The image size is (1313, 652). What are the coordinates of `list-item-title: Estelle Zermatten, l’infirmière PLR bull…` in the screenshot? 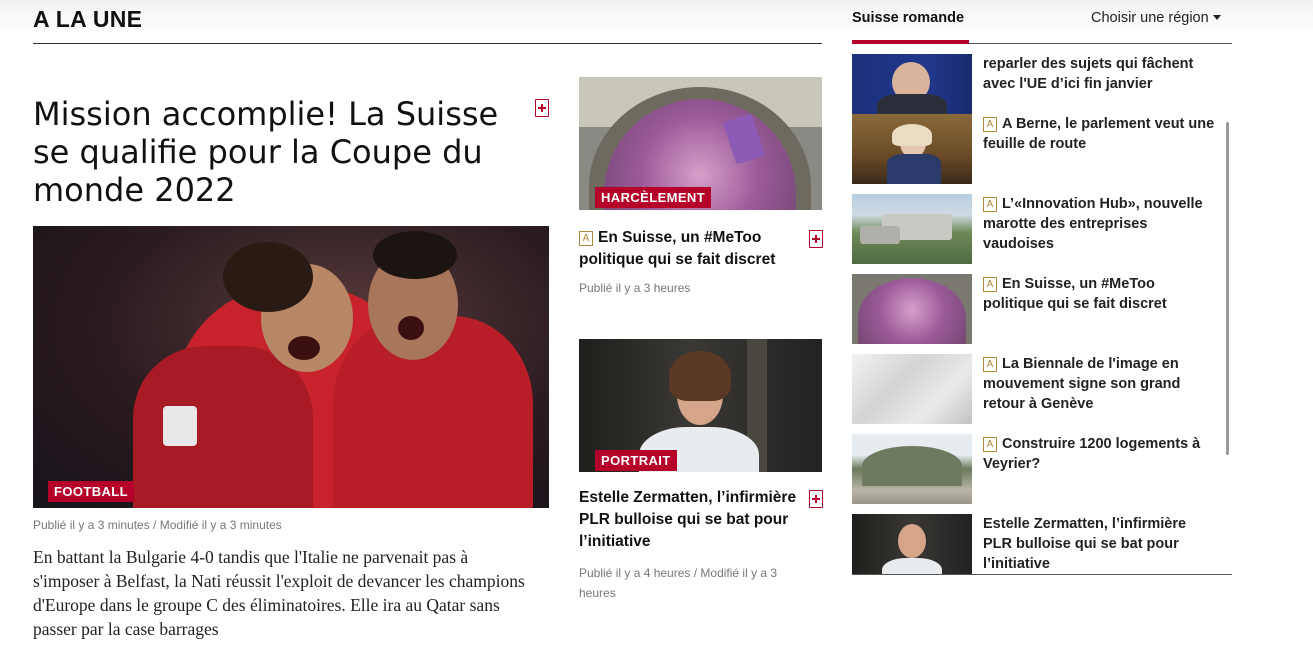 It's located at (1085, 544).